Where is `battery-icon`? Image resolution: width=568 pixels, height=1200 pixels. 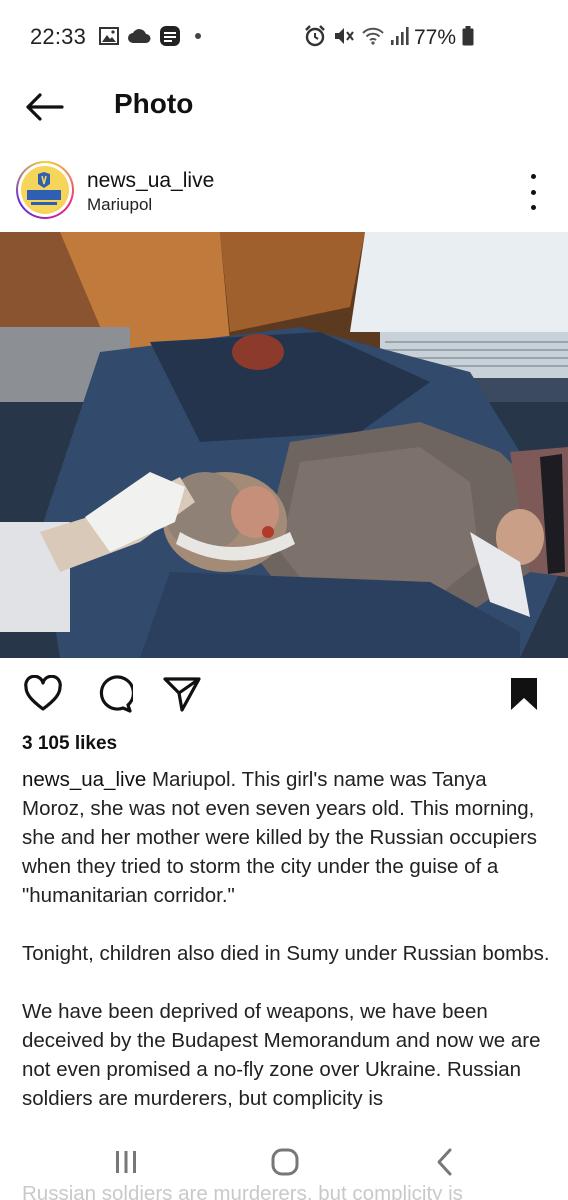 battery-icon is located at coordinates (468, 36).